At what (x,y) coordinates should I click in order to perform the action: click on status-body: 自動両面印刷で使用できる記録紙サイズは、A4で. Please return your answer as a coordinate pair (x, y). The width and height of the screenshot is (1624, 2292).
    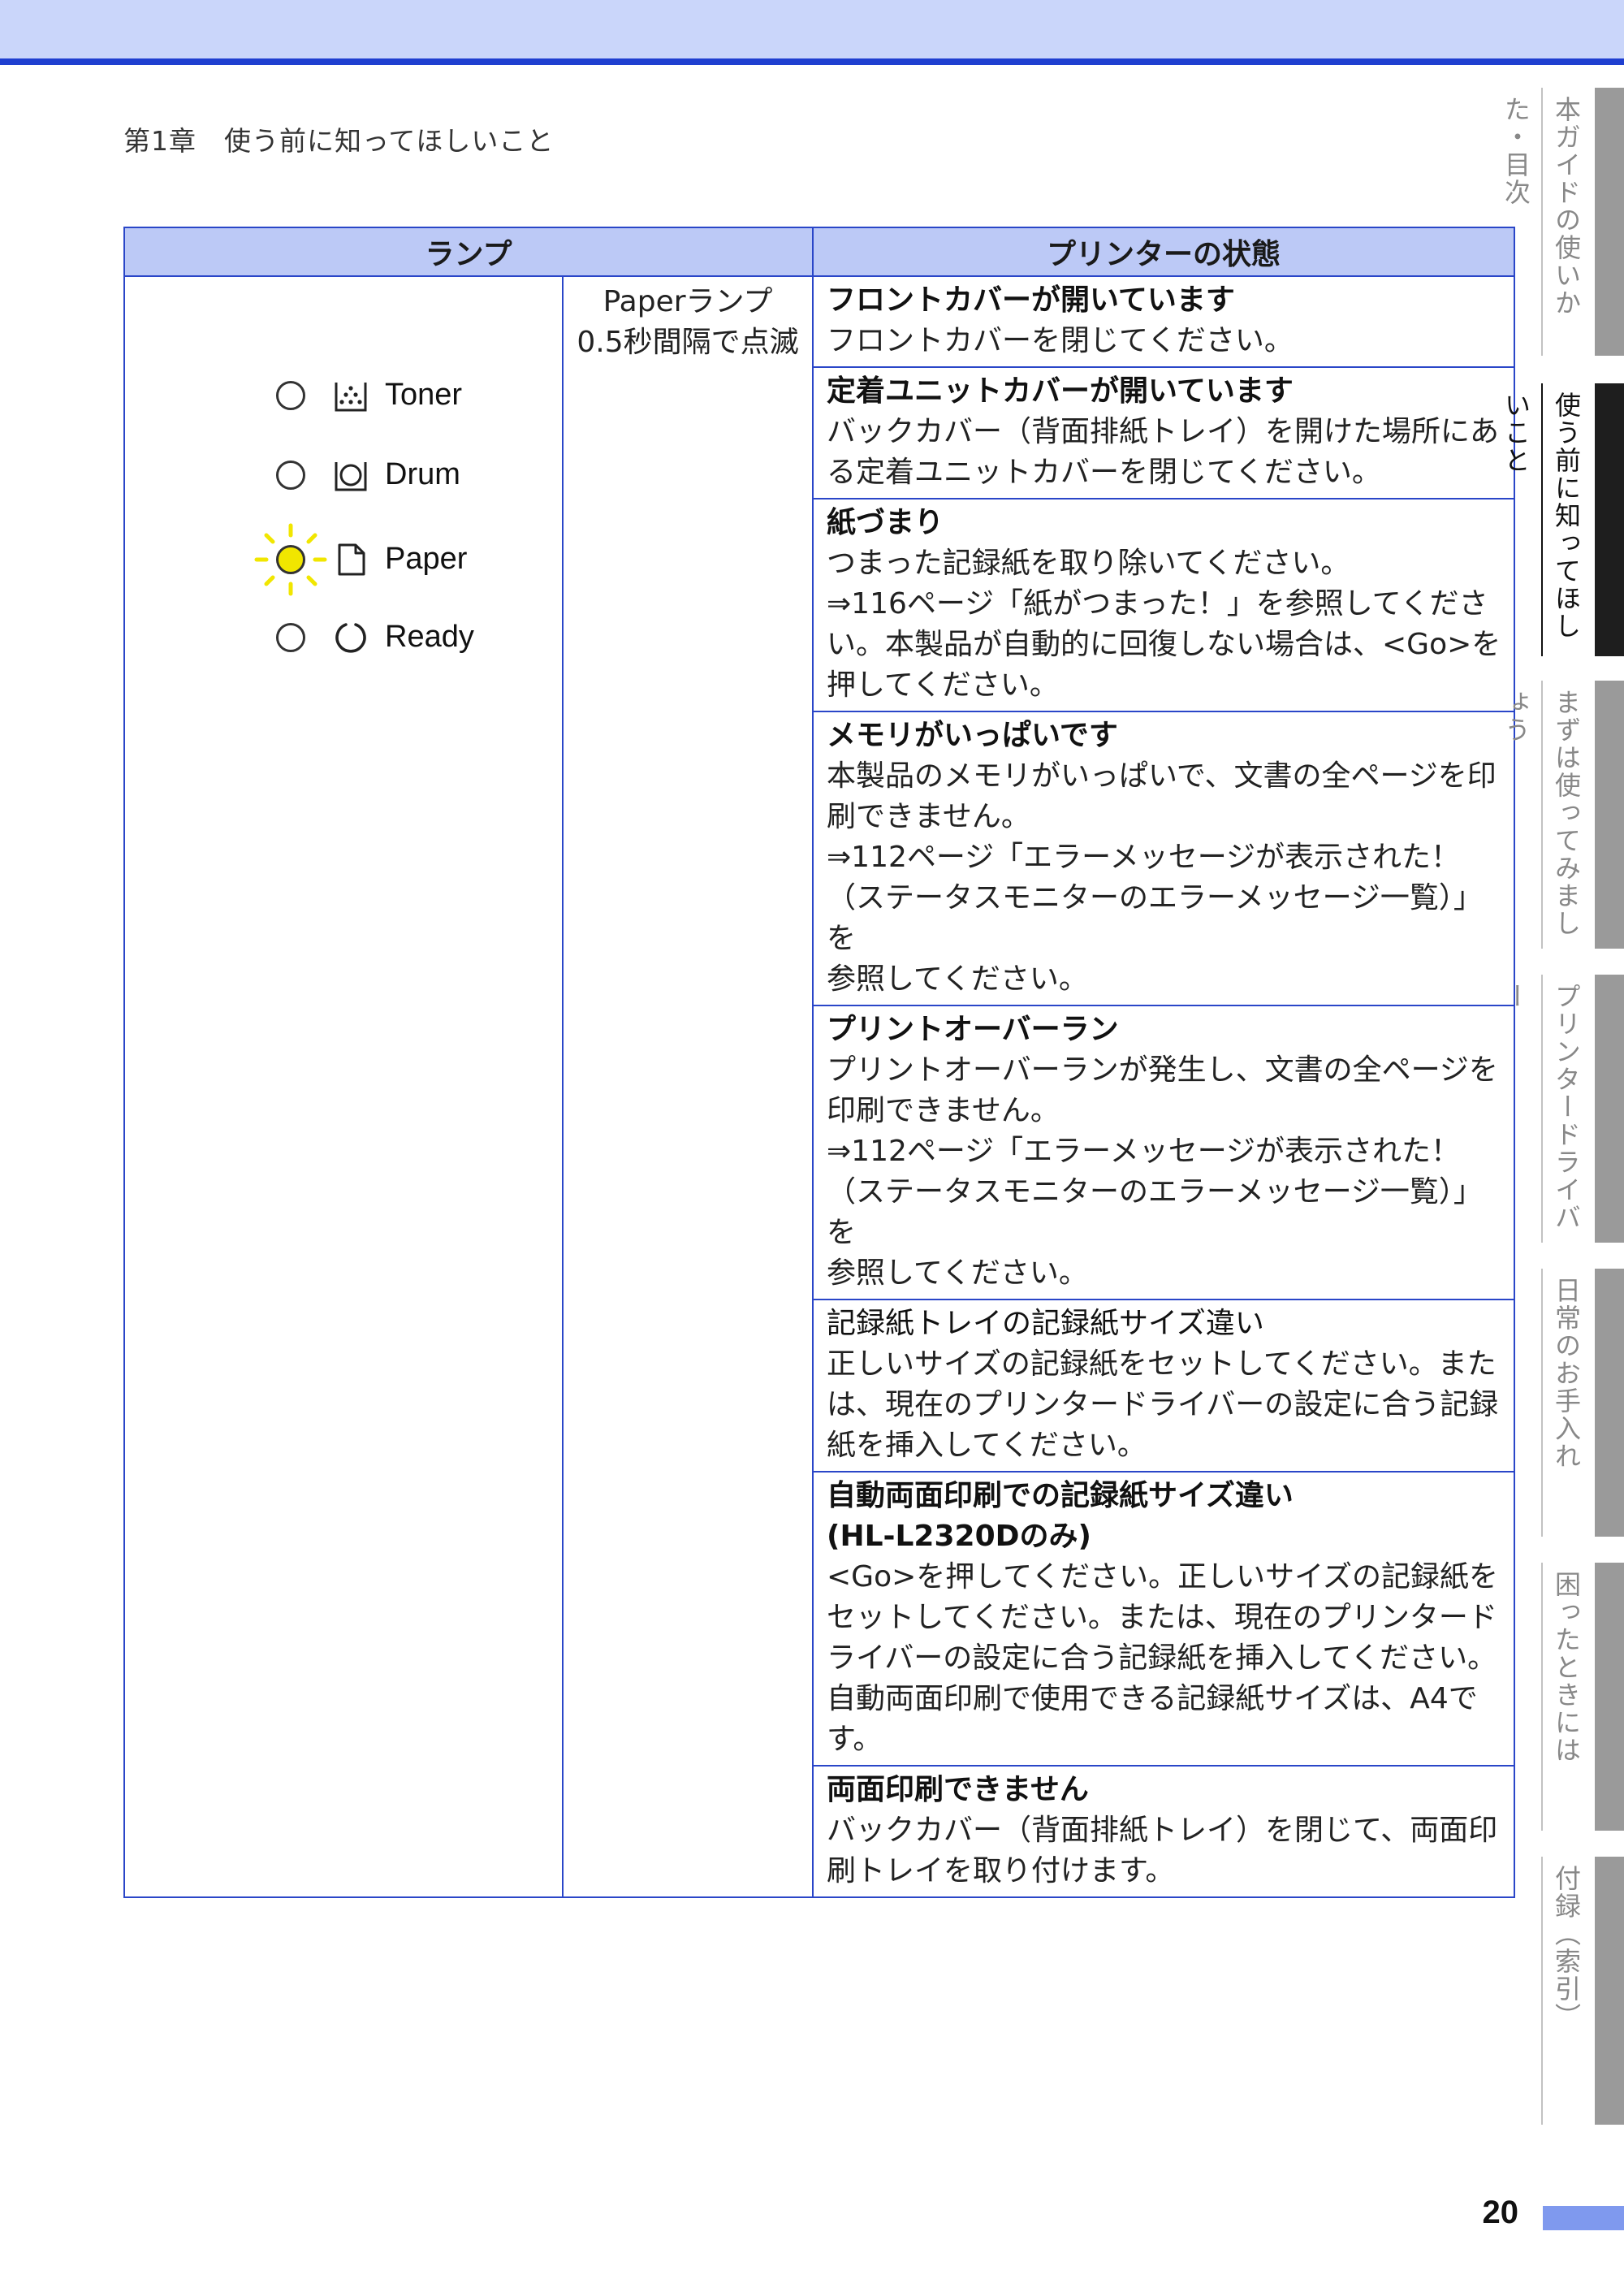
    Looking at the image, I should click on (1152, 1698).